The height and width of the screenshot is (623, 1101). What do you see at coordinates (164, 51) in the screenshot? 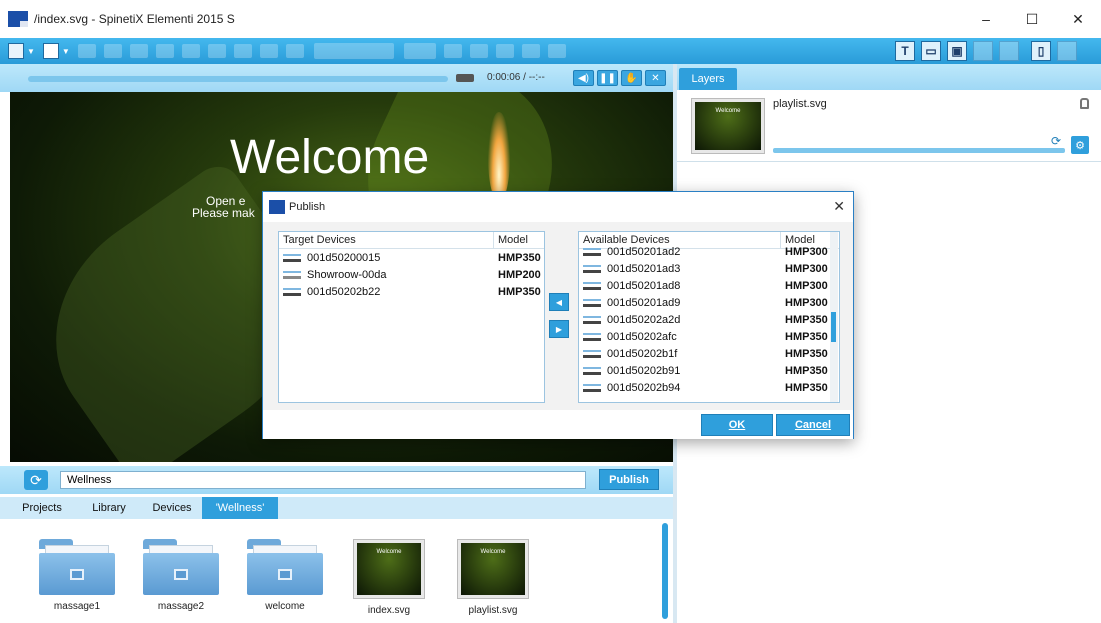
I see `undo-icon` at bounding box center [164, 51].